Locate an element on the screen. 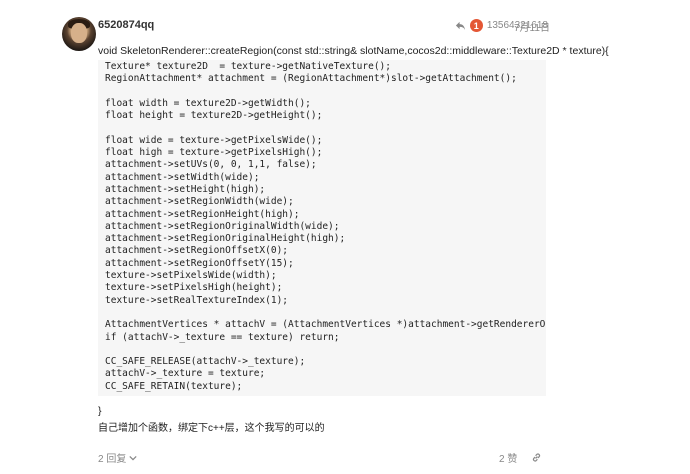  code-line: attachment->setWidth(wide); is located at coordinates (182, 177).